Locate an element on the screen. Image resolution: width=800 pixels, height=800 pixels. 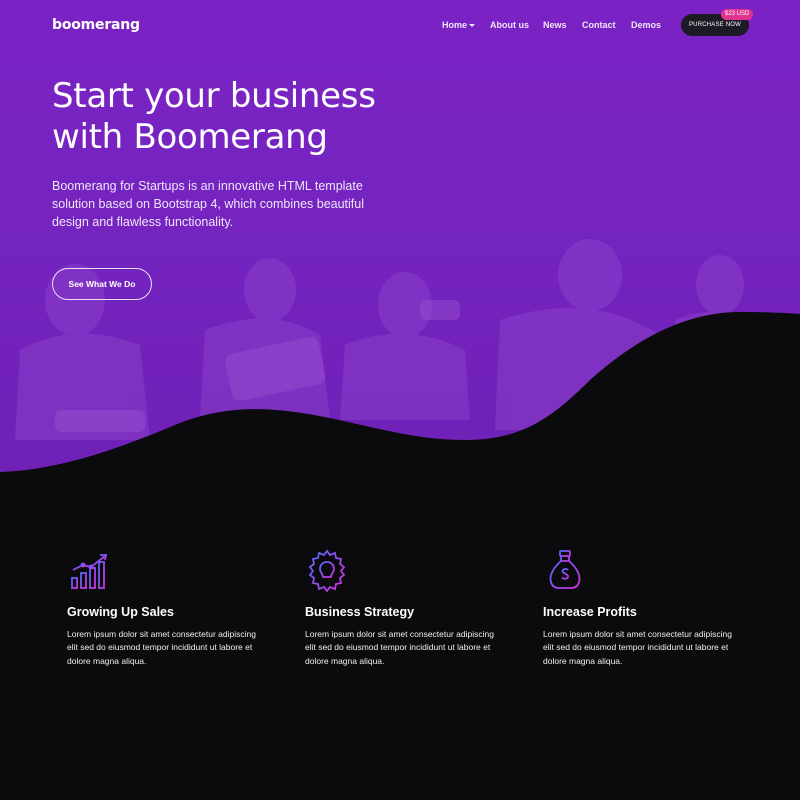
nav-item-about-us: About us is located at coordinates (509, 25).